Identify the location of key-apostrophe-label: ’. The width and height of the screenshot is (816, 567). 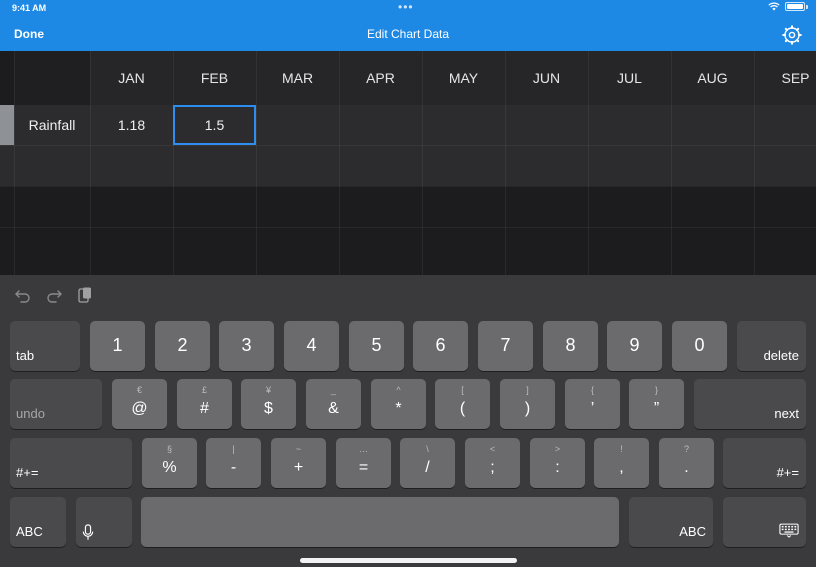
(592, 408).